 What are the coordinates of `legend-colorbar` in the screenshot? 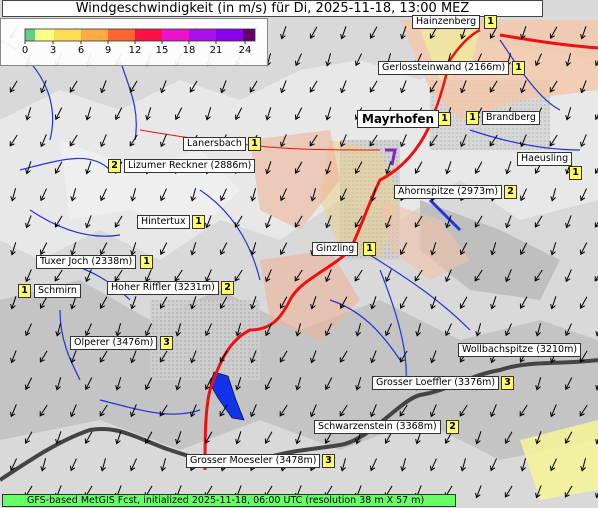 It's located at (140, 36).